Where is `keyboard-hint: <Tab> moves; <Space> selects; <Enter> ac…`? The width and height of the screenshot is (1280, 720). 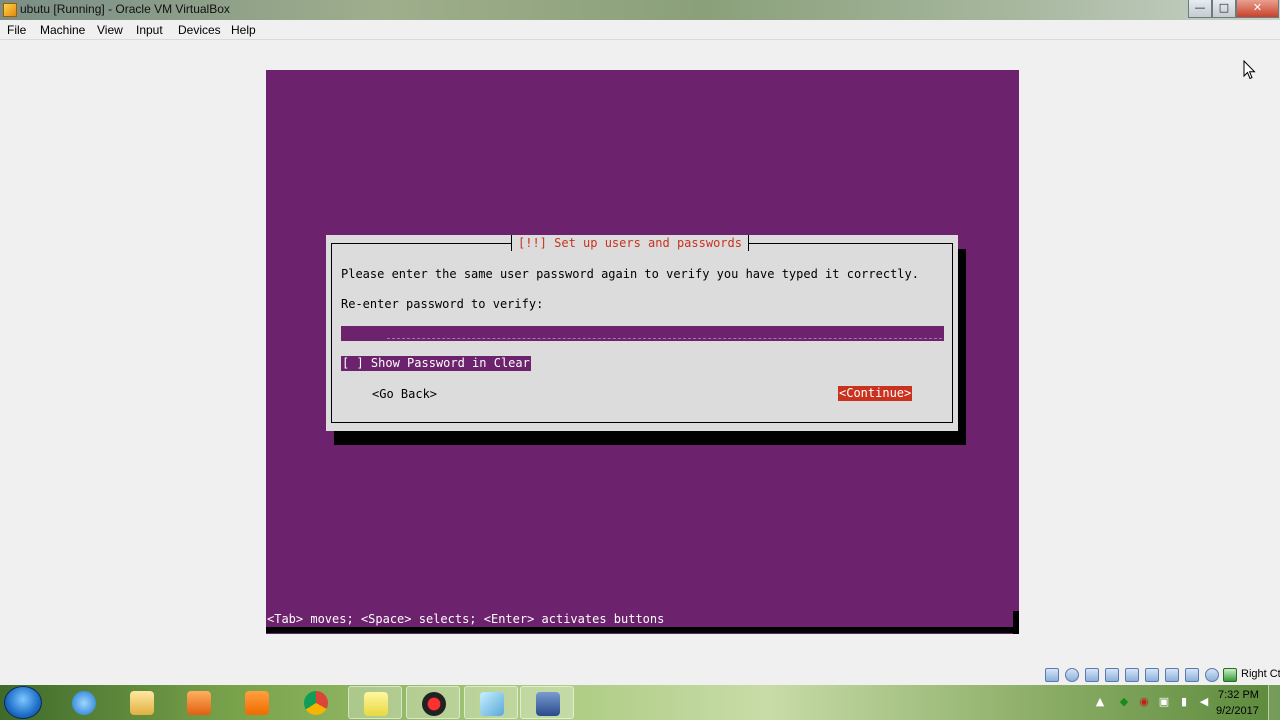 keyboard-hint: <Tab> moves; <Space> selects; <Enter> ac… is located at coordinates (466, 619).